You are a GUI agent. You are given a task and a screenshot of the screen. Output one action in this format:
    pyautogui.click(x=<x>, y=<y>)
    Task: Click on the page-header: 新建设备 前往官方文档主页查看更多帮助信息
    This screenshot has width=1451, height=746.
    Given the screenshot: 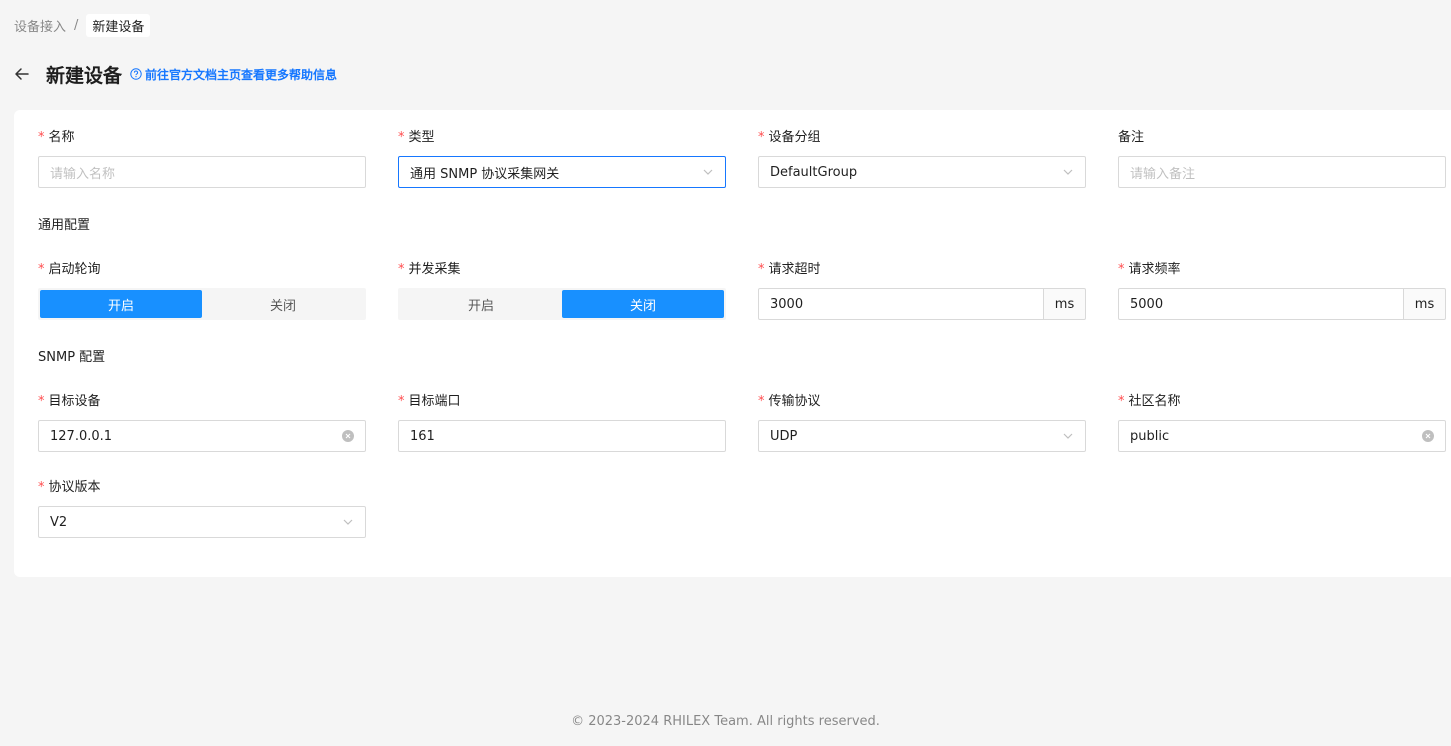 What is the action you would take?
    pyautogui.click(x=175, y=74)
    